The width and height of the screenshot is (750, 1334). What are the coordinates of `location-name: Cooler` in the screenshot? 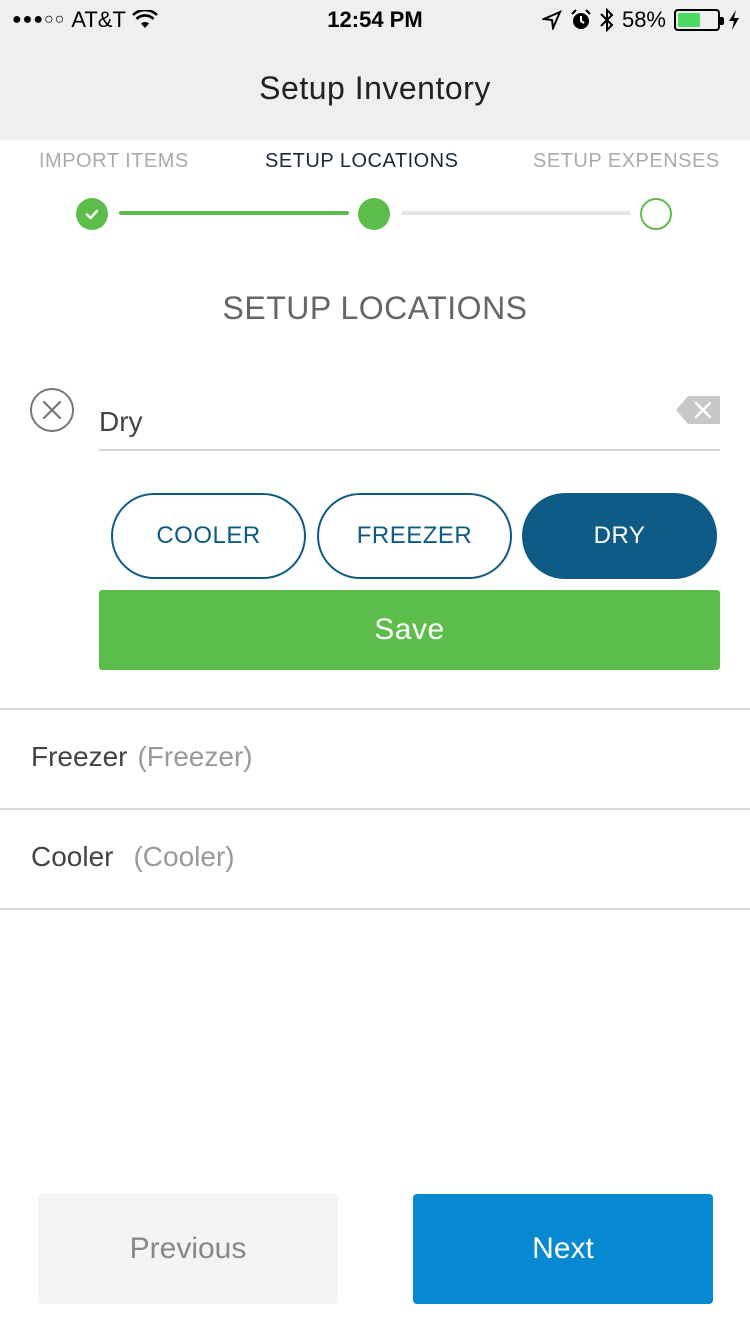 It's located at (72, 856).